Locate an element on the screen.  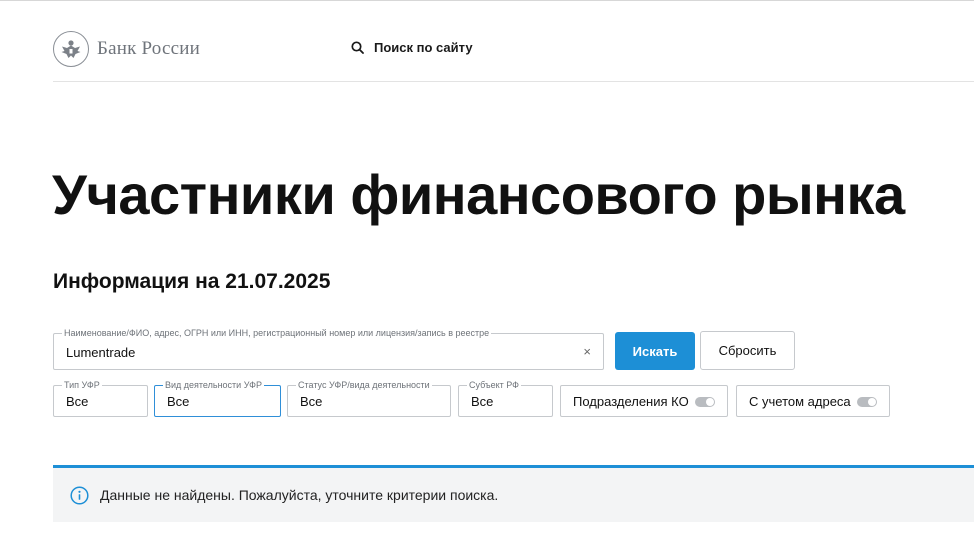
logo-text: Банк России is located at coordinates (148, 48).